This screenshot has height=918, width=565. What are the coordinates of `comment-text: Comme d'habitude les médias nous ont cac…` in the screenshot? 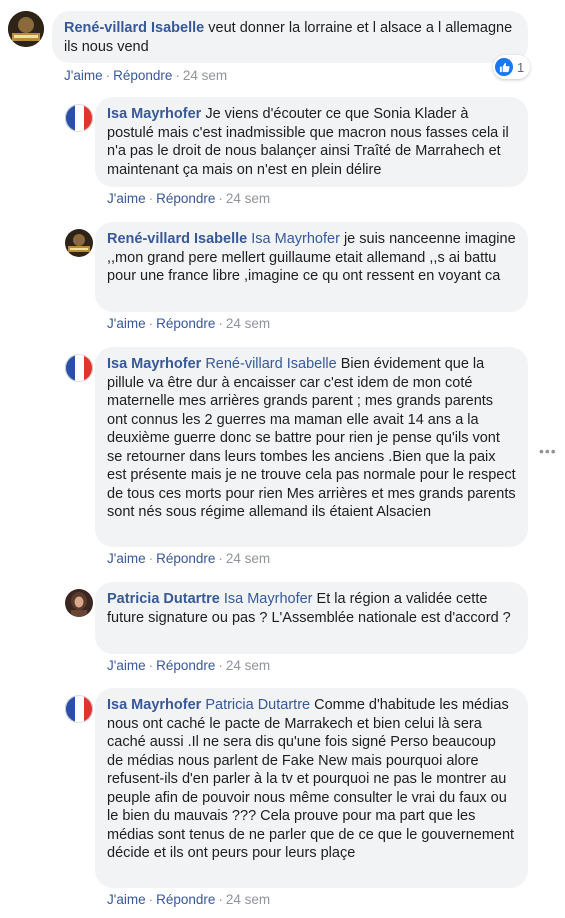 It's located at (311, 779).